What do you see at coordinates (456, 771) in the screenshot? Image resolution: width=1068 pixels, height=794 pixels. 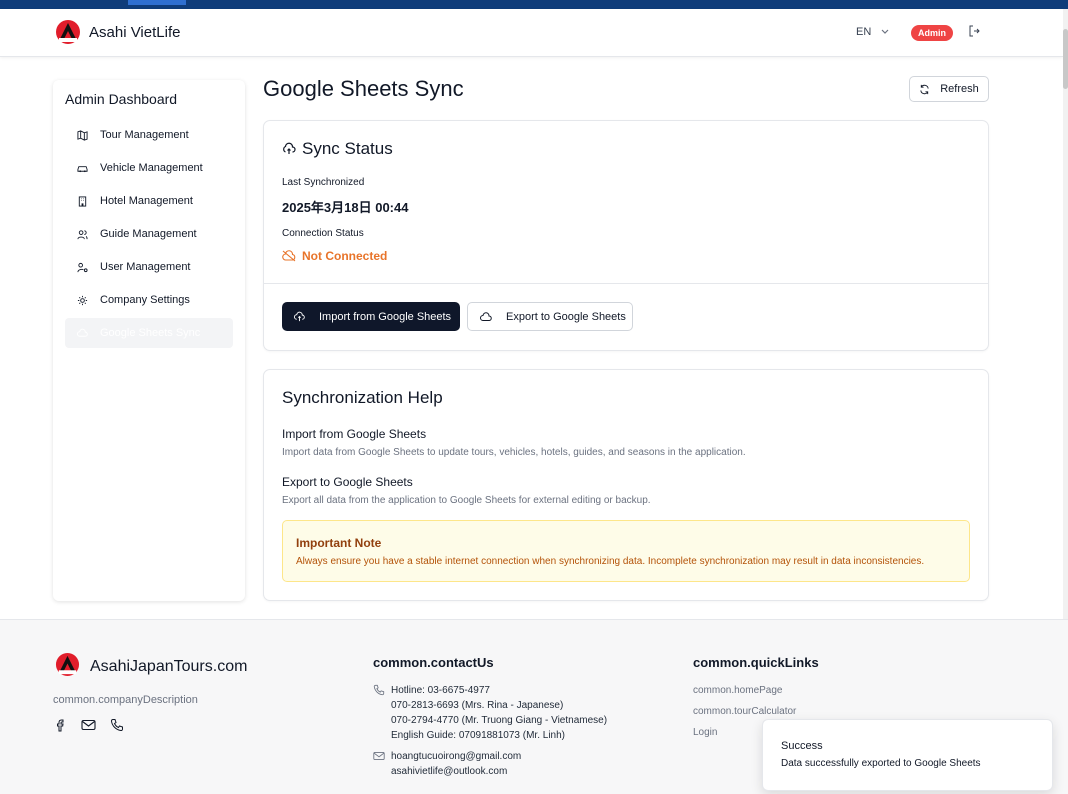 I see `email-link: asahivietlife@outlook.com` at bounding box center [456, 771].